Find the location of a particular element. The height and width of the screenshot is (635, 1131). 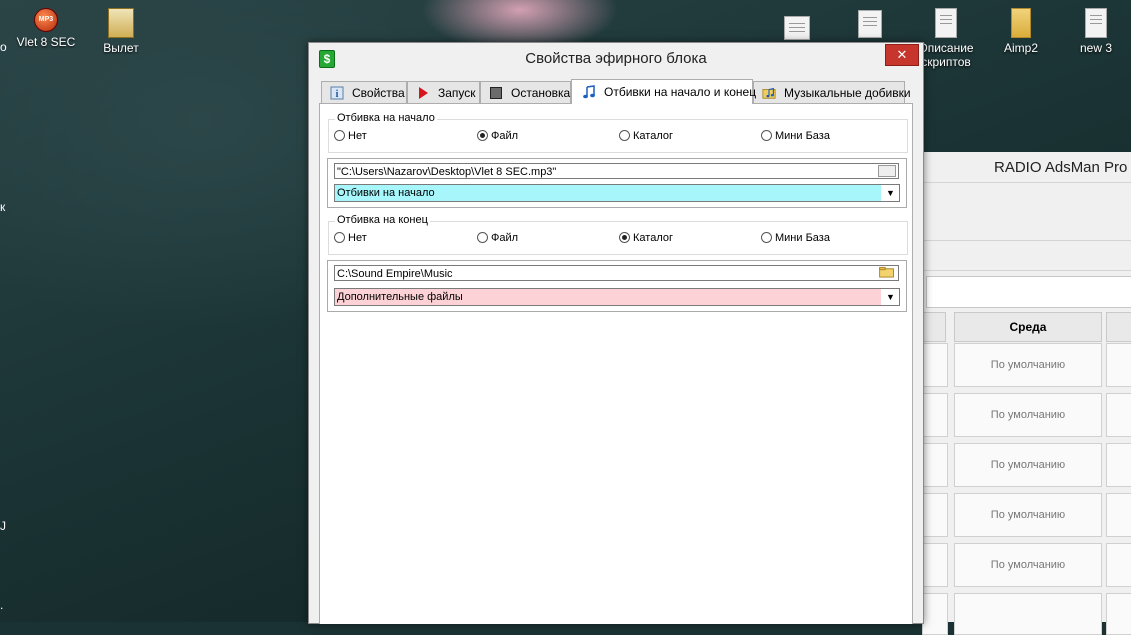

background-app-input is located at coordinates (1028, 292).